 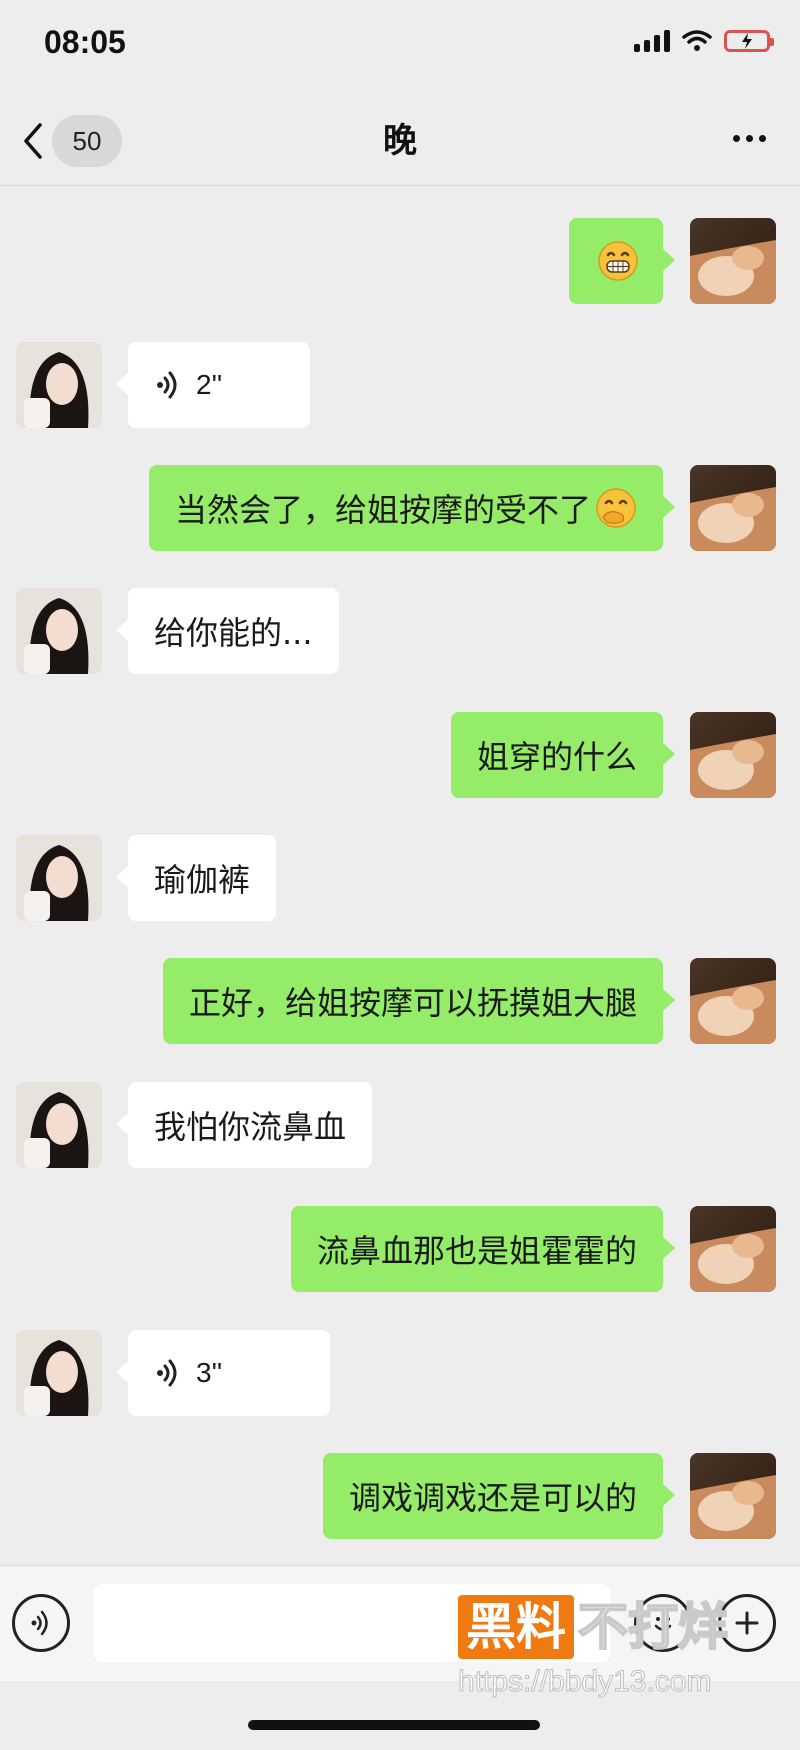 I want to click on message-bubble-sent: 当然会了，给姐按摩的受不了, so click(x=412, y=508).